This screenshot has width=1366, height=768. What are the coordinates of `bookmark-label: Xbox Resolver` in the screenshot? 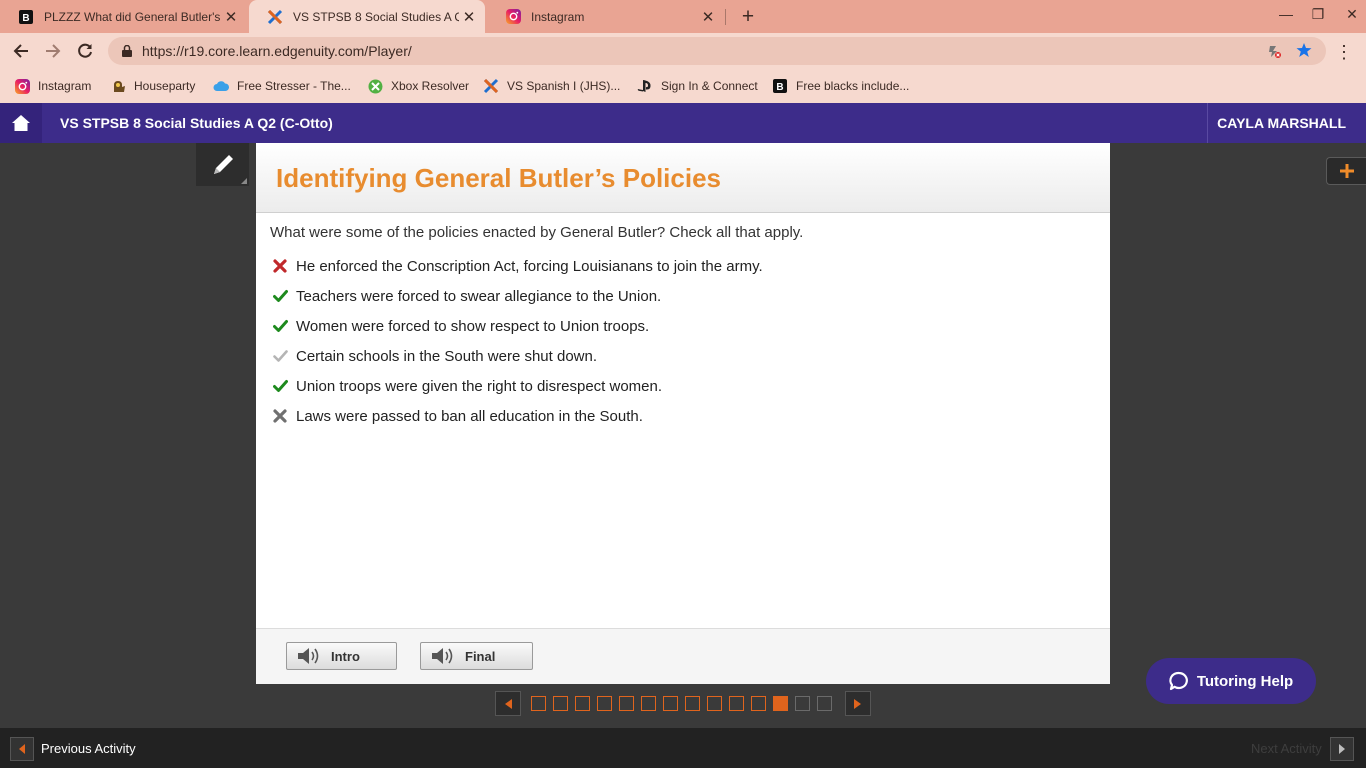 It's located at (430, 86).